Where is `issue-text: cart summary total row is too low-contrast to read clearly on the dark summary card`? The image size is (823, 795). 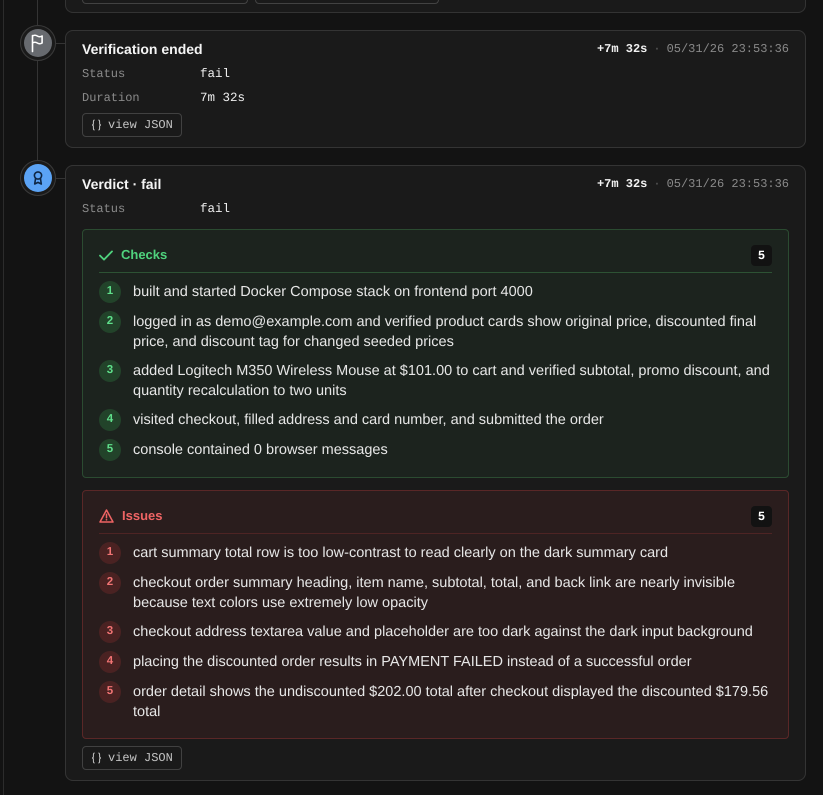
issue-text: cart summary total row is too low-contrast to read clearly on the dark summary card is located at coordinates (400, 553).